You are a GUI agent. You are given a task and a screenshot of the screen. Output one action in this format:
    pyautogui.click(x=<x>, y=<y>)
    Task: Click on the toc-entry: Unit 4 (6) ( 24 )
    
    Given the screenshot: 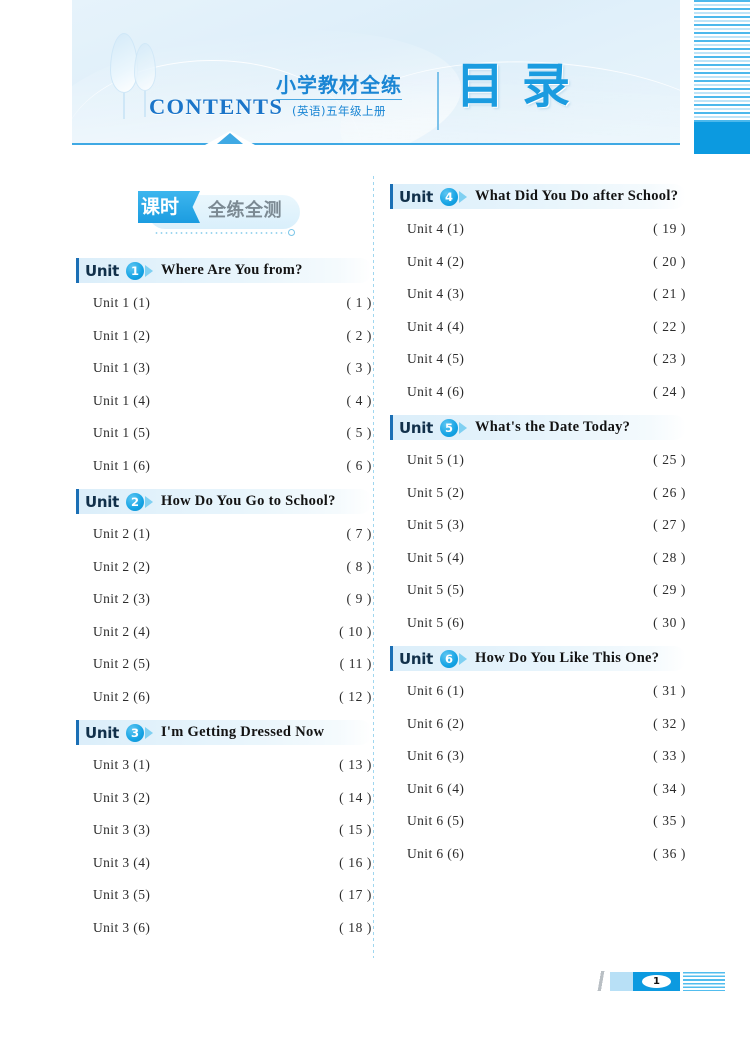 What is the action you would take?
    pyautogui.click(x=538, y=399)
    